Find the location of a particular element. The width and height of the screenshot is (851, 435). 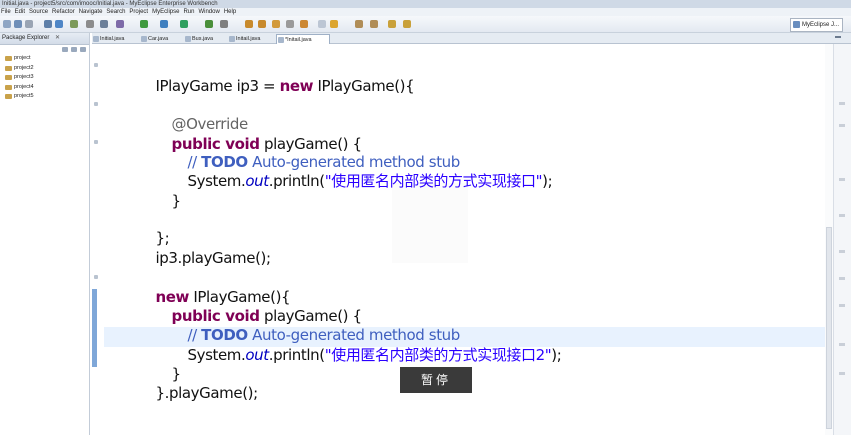

pen-icon is located at coordinates (290, 24).